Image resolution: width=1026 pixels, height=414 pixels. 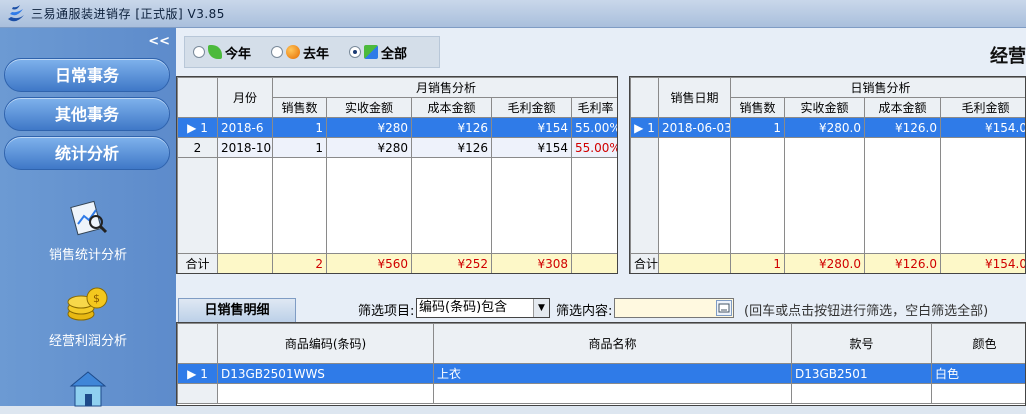 I want to click on title-bar: 三易通服装进销存 [正式版] V3.85, so click(x=513, y=14).